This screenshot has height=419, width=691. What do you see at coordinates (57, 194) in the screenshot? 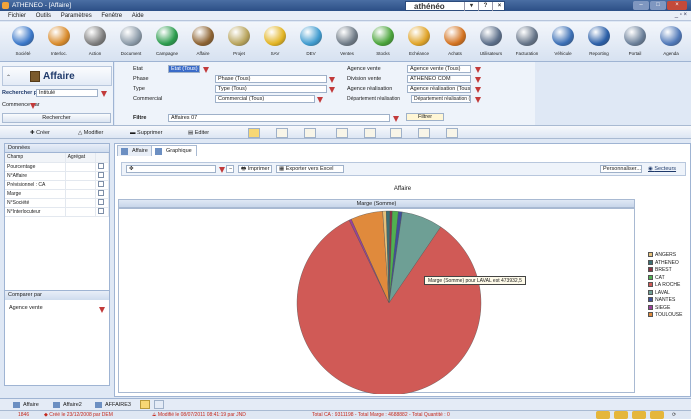
I see `table-row: Marge` at bounding box center [57, 194].